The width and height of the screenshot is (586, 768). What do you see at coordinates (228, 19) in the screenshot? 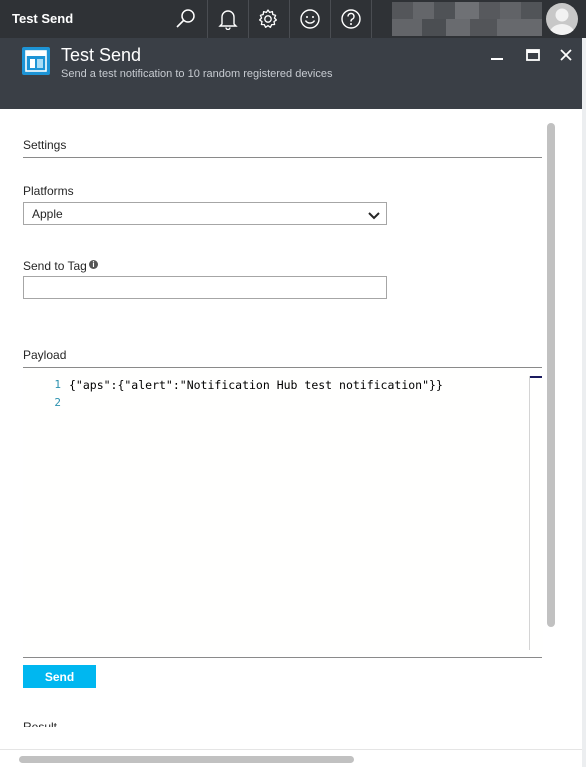
I see `bell-icon` at bounding box center [228, 19].